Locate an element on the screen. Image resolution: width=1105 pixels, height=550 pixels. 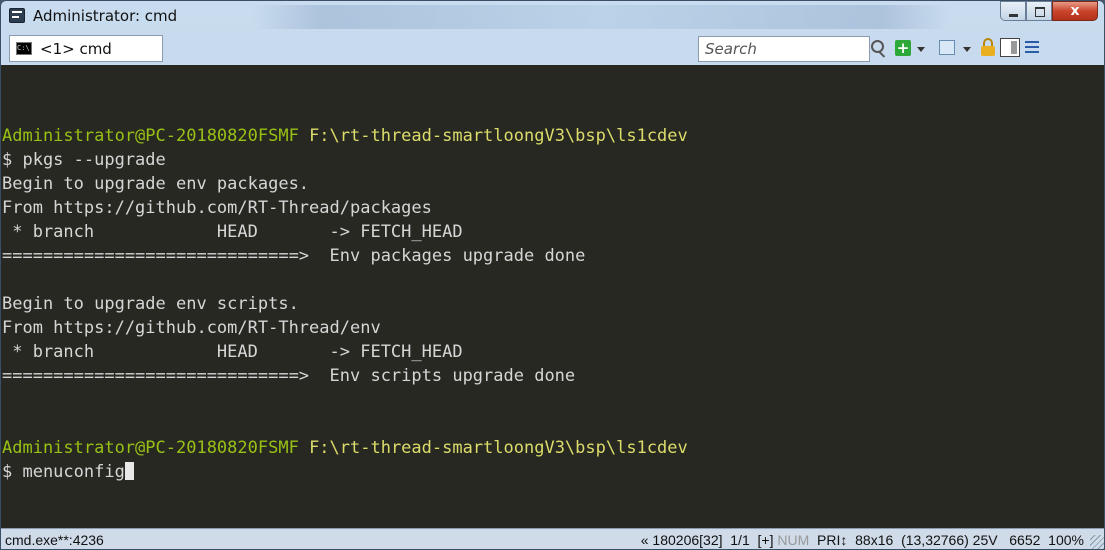
output-line: Begin to upgrade env scripts. is located at coordinates (150, 304).